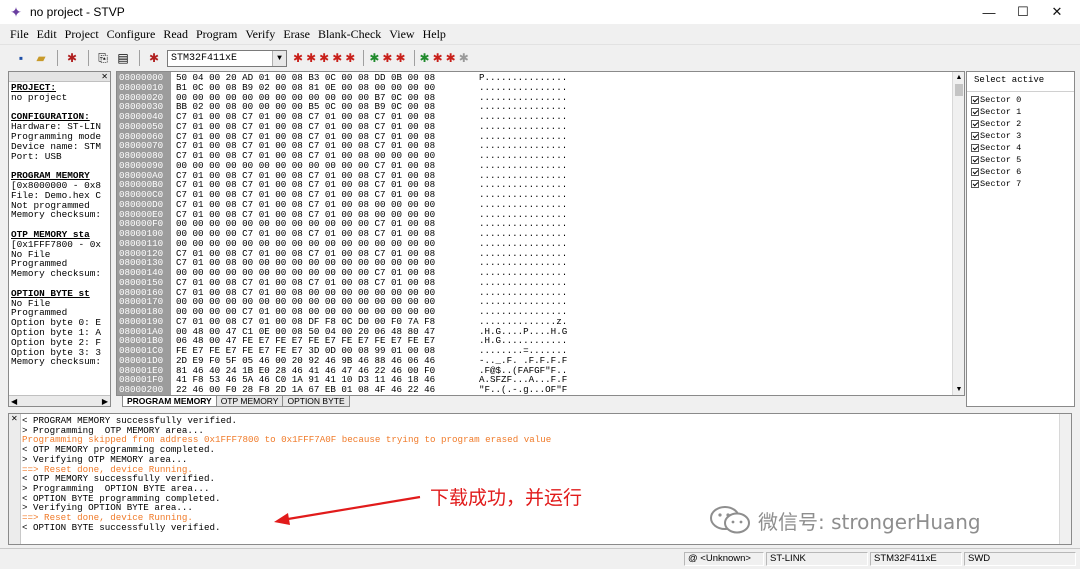 This screenshot has width=1080, height=569. Describe the element at coordinates (1001, 148) in the screenshot. I see `sector-label: Sector 4` at that location.